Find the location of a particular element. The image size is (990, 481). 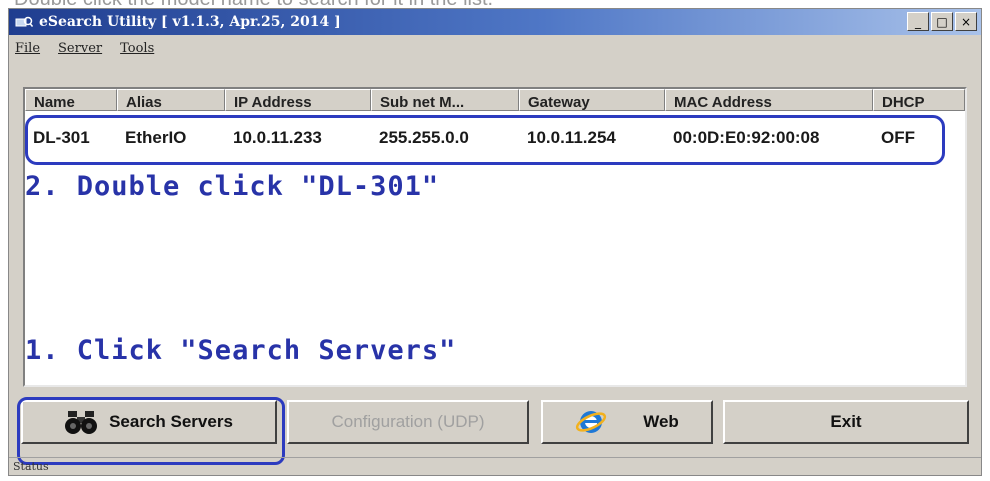

window-title: eSearch Utility [ v1.1.3, Apr.25, 2014 ] is located at coordinates (190, 22).